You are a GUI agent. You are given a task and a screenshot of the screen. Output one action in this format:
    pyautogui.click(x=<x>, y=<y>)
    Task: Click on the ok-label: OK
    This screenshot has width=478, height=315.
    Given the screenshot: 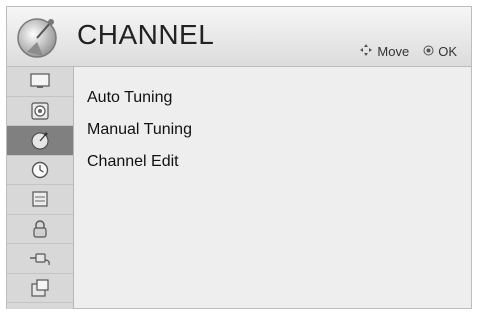 What is the action you would take?
    pyautogui.click(x=447, y=51)
    